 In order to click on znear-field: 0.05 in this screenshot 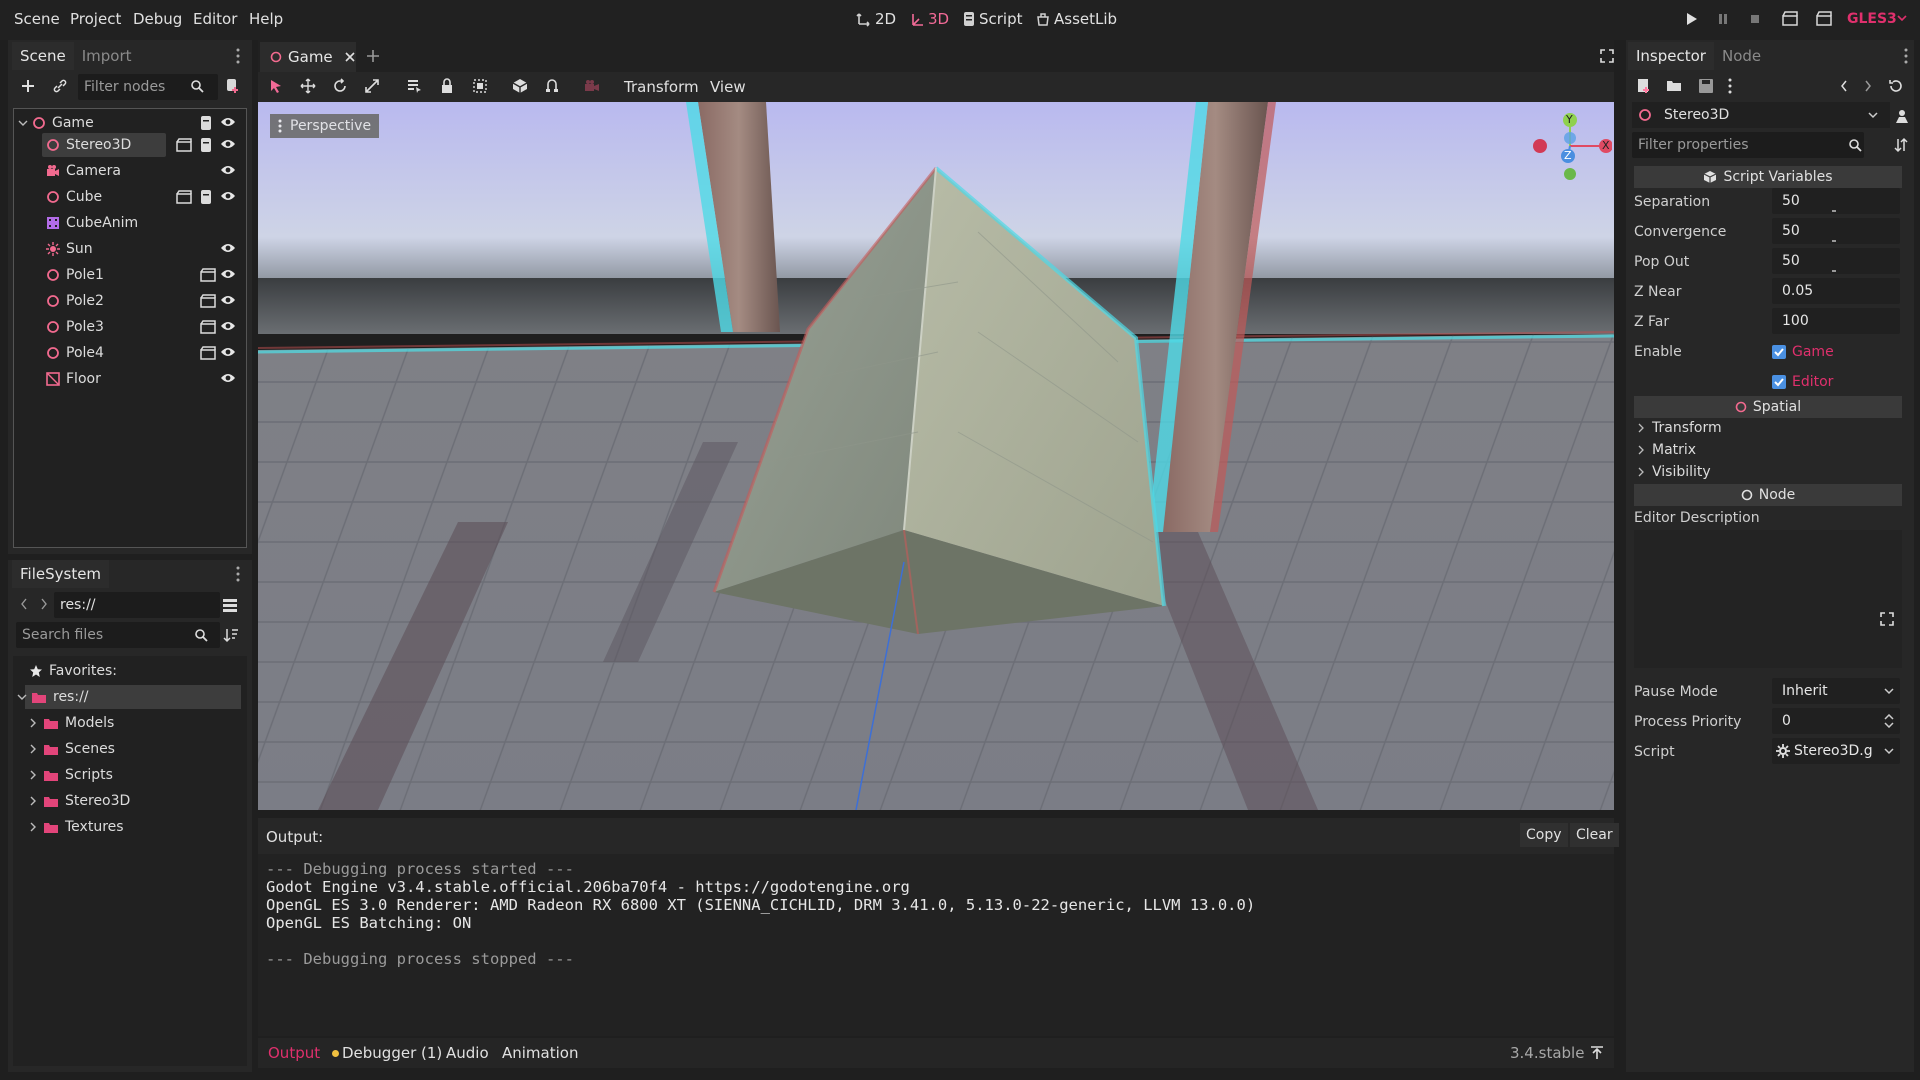, I will do `click(1836, 291)`.